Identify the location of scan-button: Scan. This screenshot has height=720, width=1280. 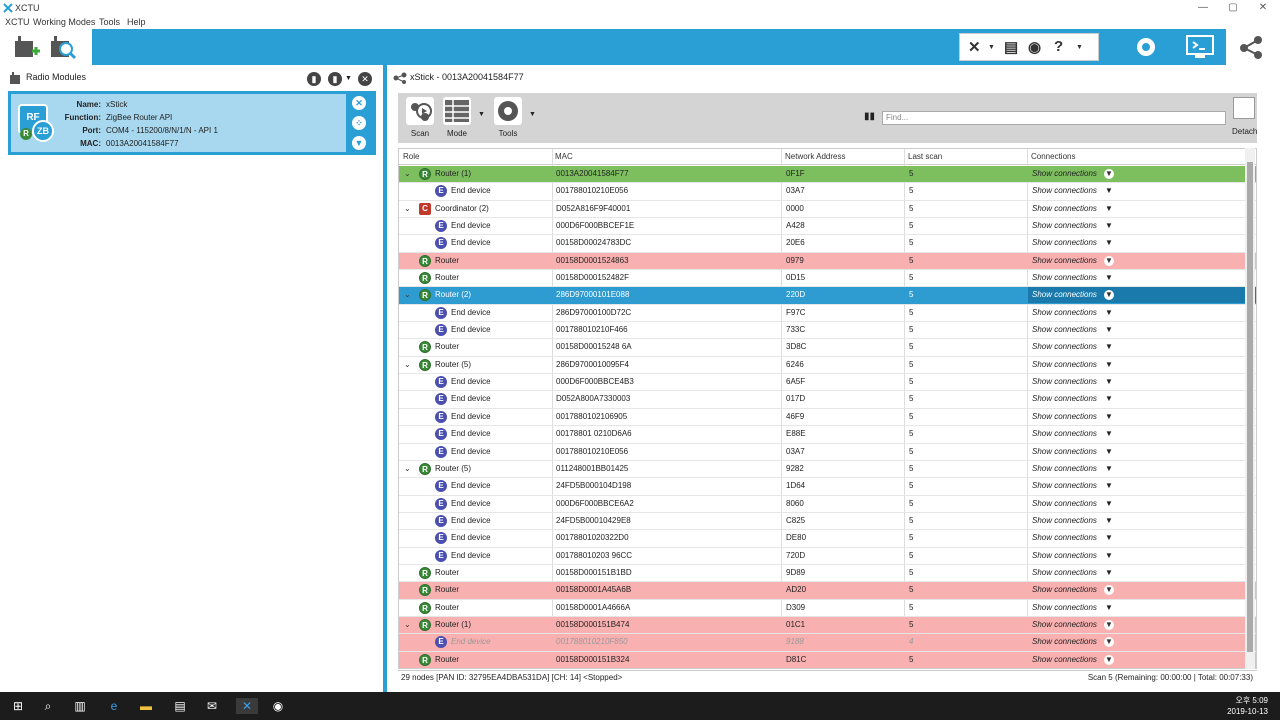
(420, 119).